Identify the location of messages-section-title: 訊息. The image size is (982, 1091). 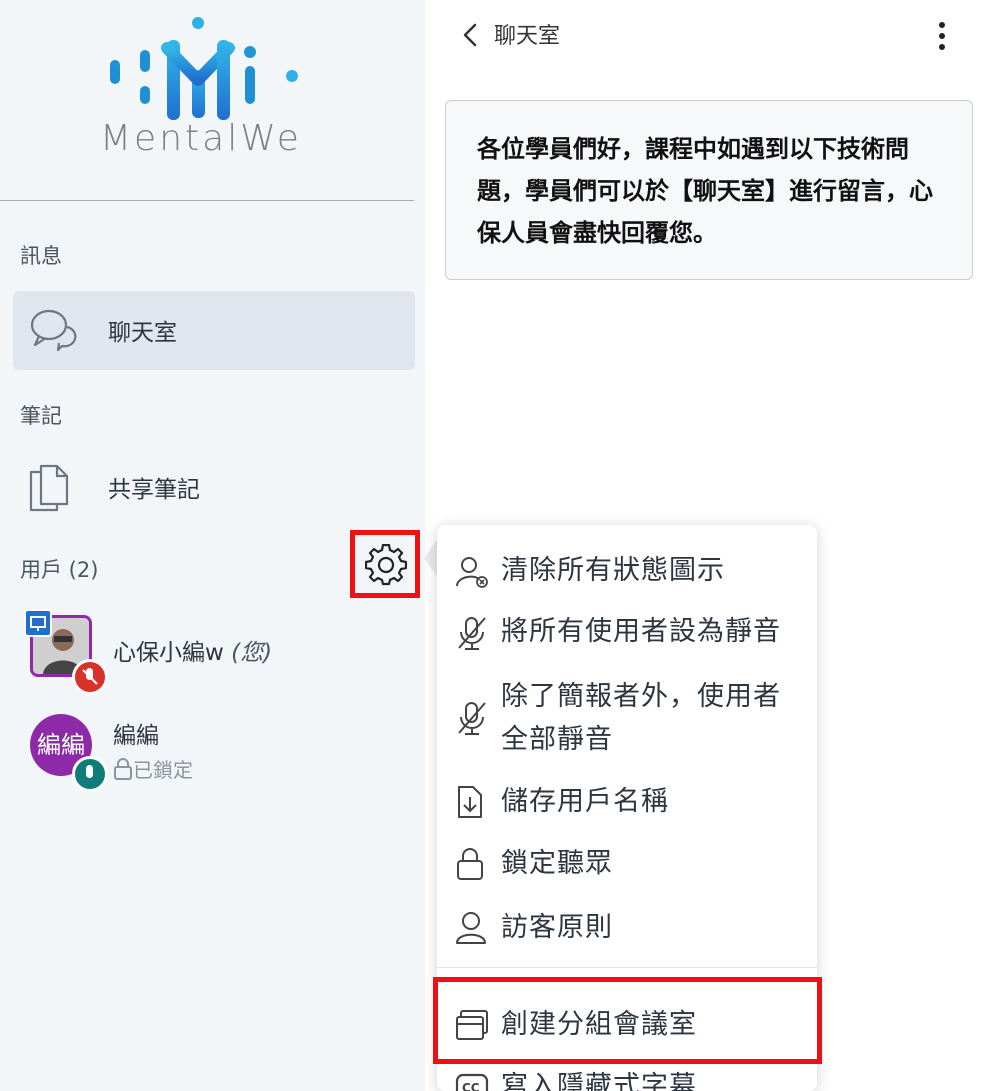
(41, 256).